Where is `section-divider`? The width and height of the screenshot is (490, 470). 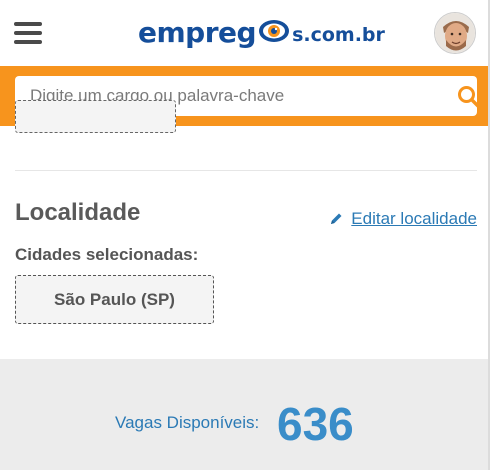
section-divider is located at coordinates (246, 170).